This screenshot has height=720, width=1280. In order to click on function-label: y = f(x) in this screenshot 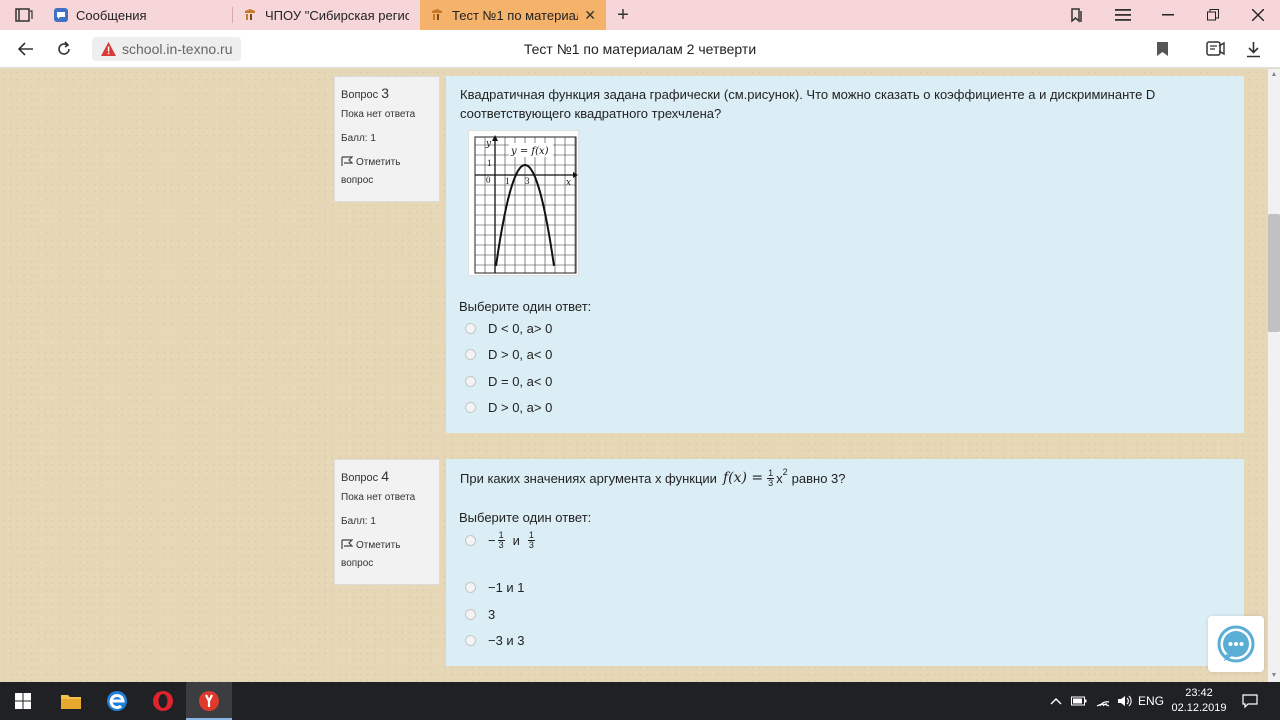, I will do `click(529, 151)`.